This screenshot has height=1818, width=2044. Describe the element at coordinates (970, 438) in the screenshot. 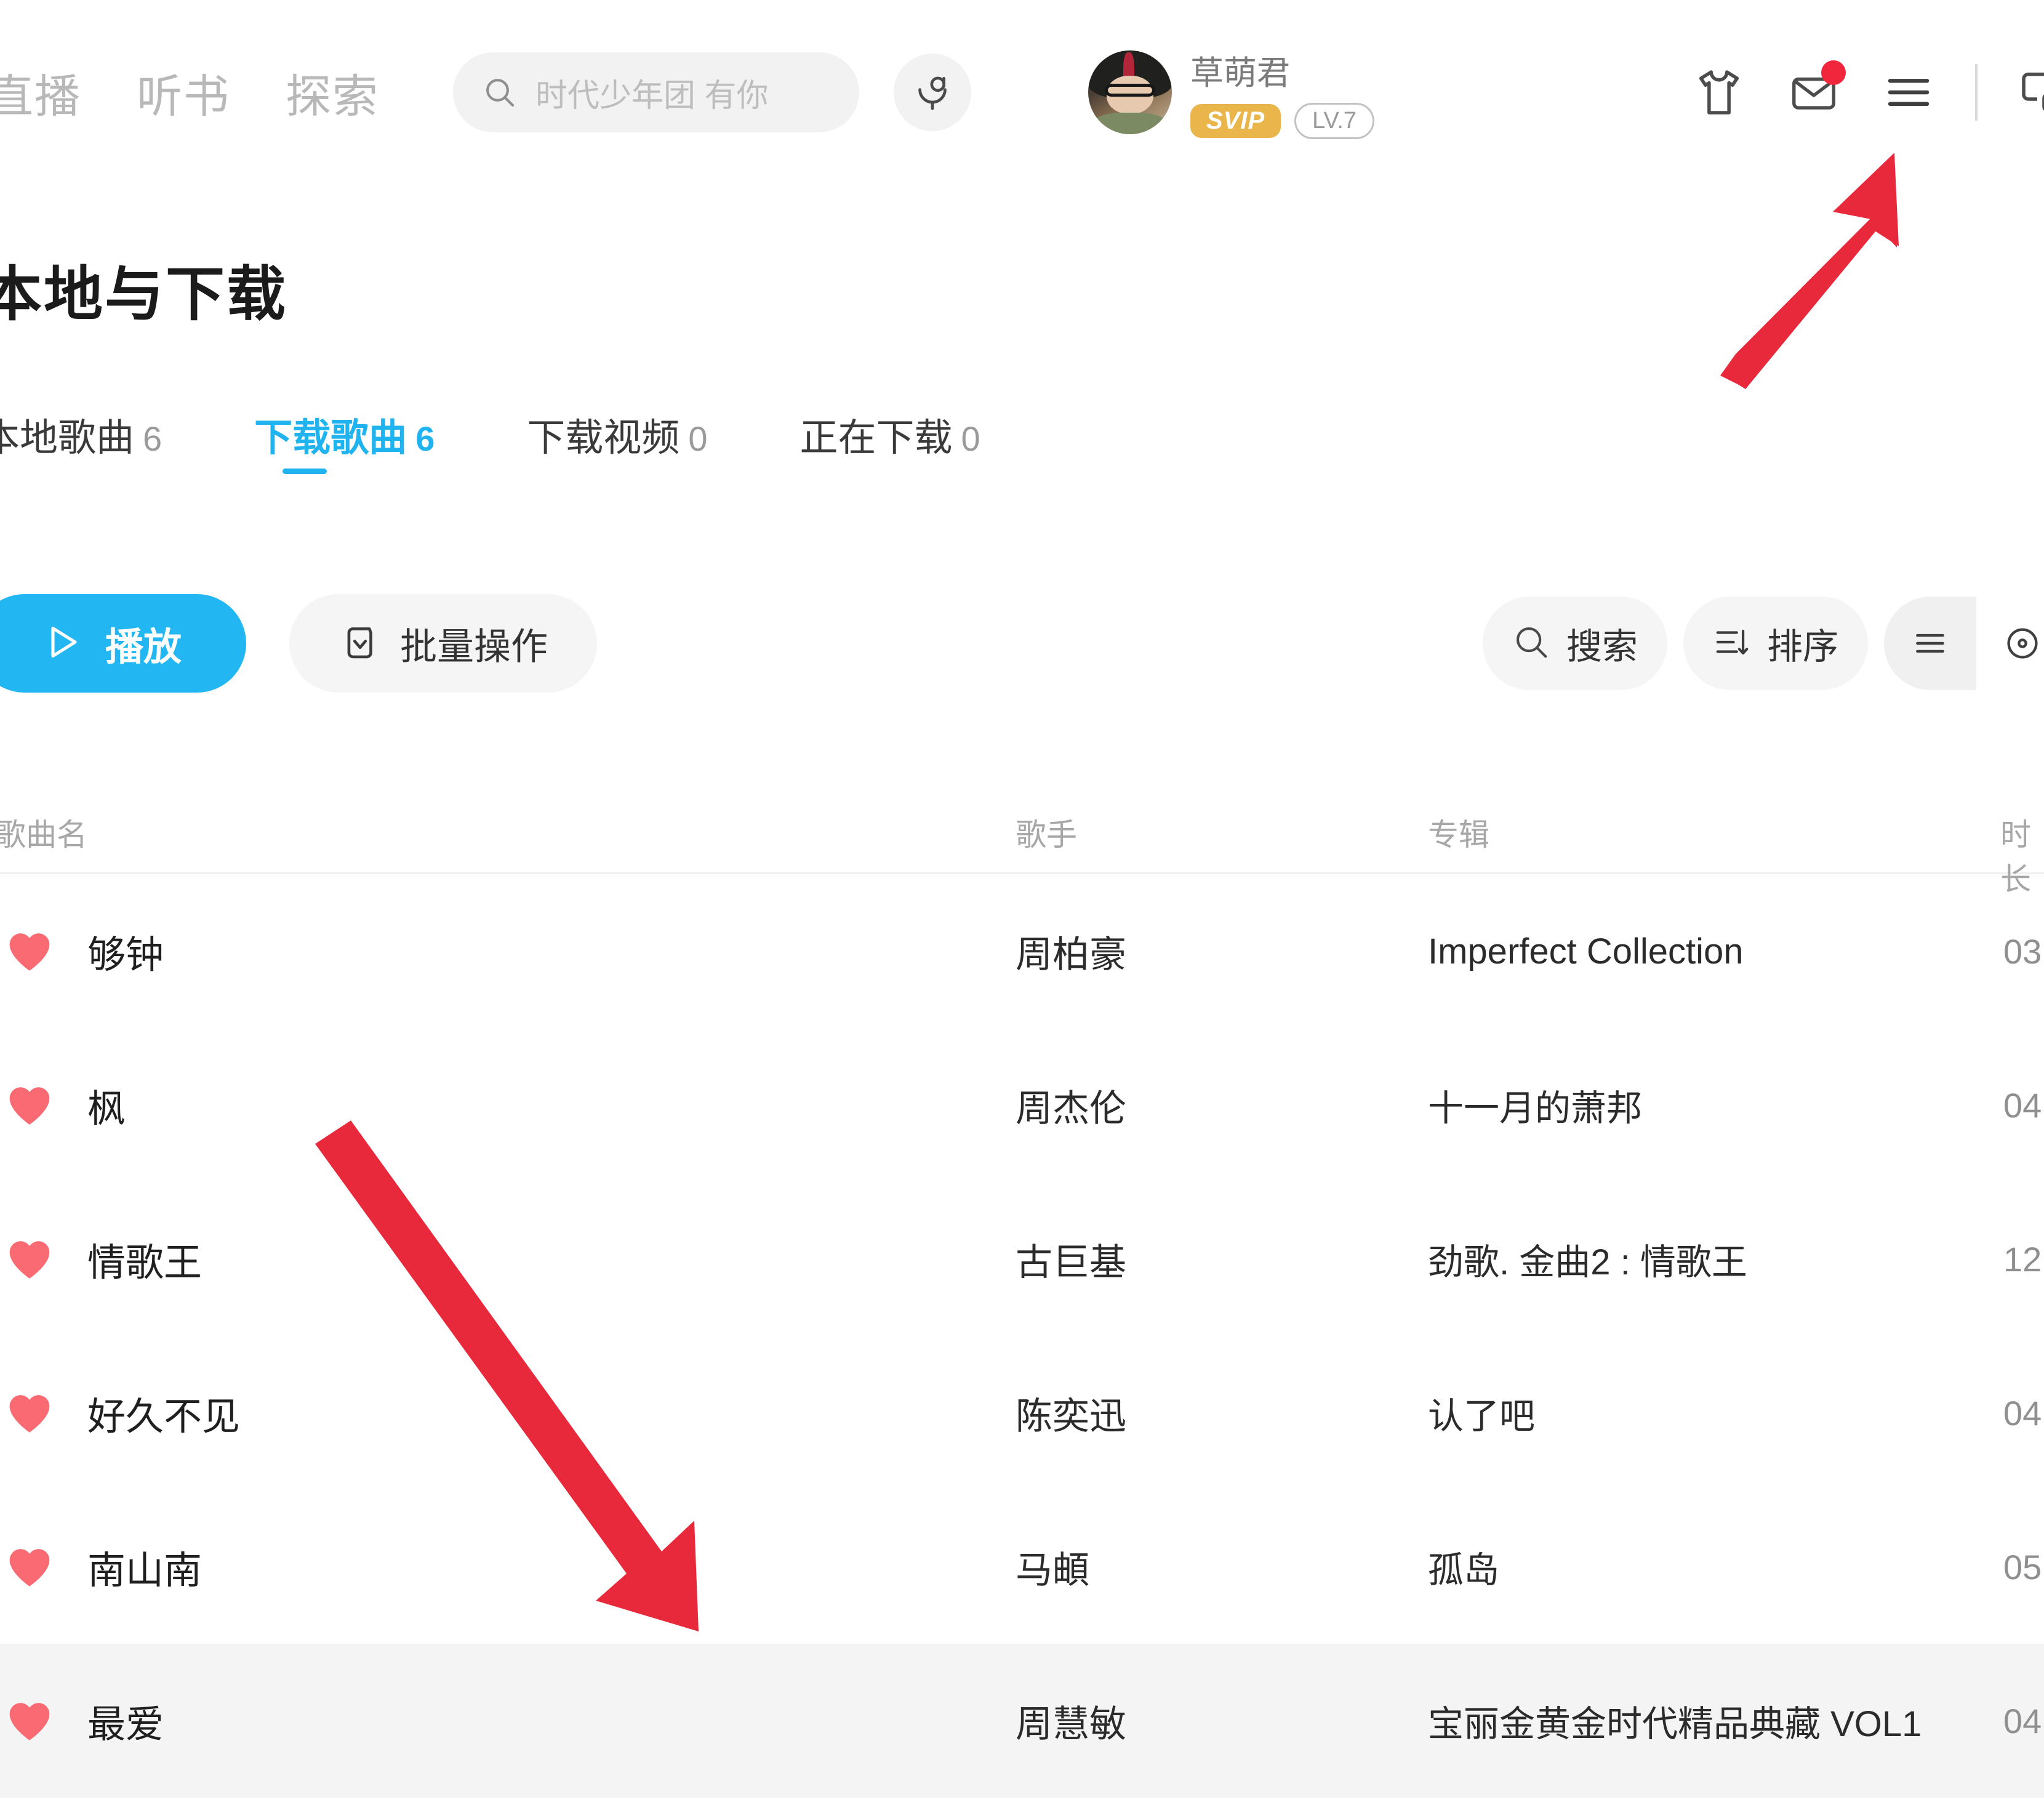

I see `tab-downloading-count: 0` at that location.